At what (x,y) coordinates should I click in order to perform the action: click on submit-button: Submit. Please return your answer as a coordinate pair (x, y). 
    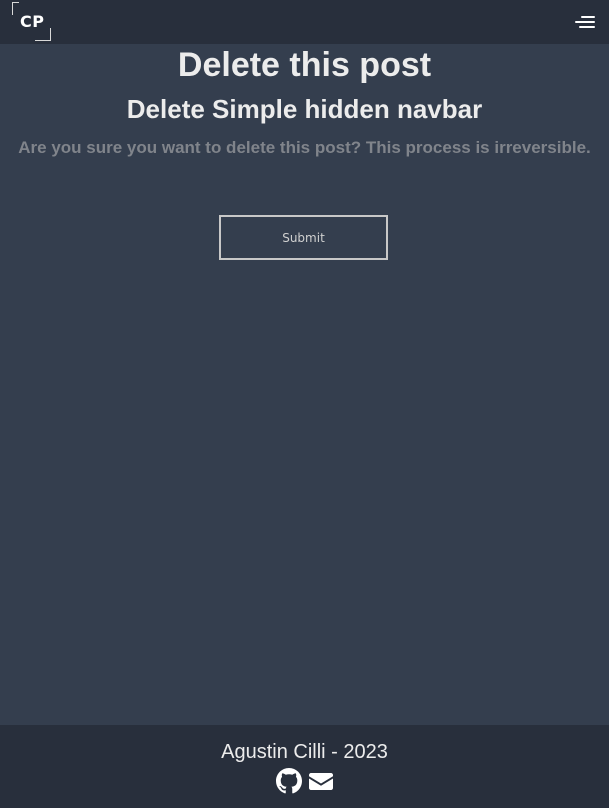
    Looking at the image, I should click on (303, 237).